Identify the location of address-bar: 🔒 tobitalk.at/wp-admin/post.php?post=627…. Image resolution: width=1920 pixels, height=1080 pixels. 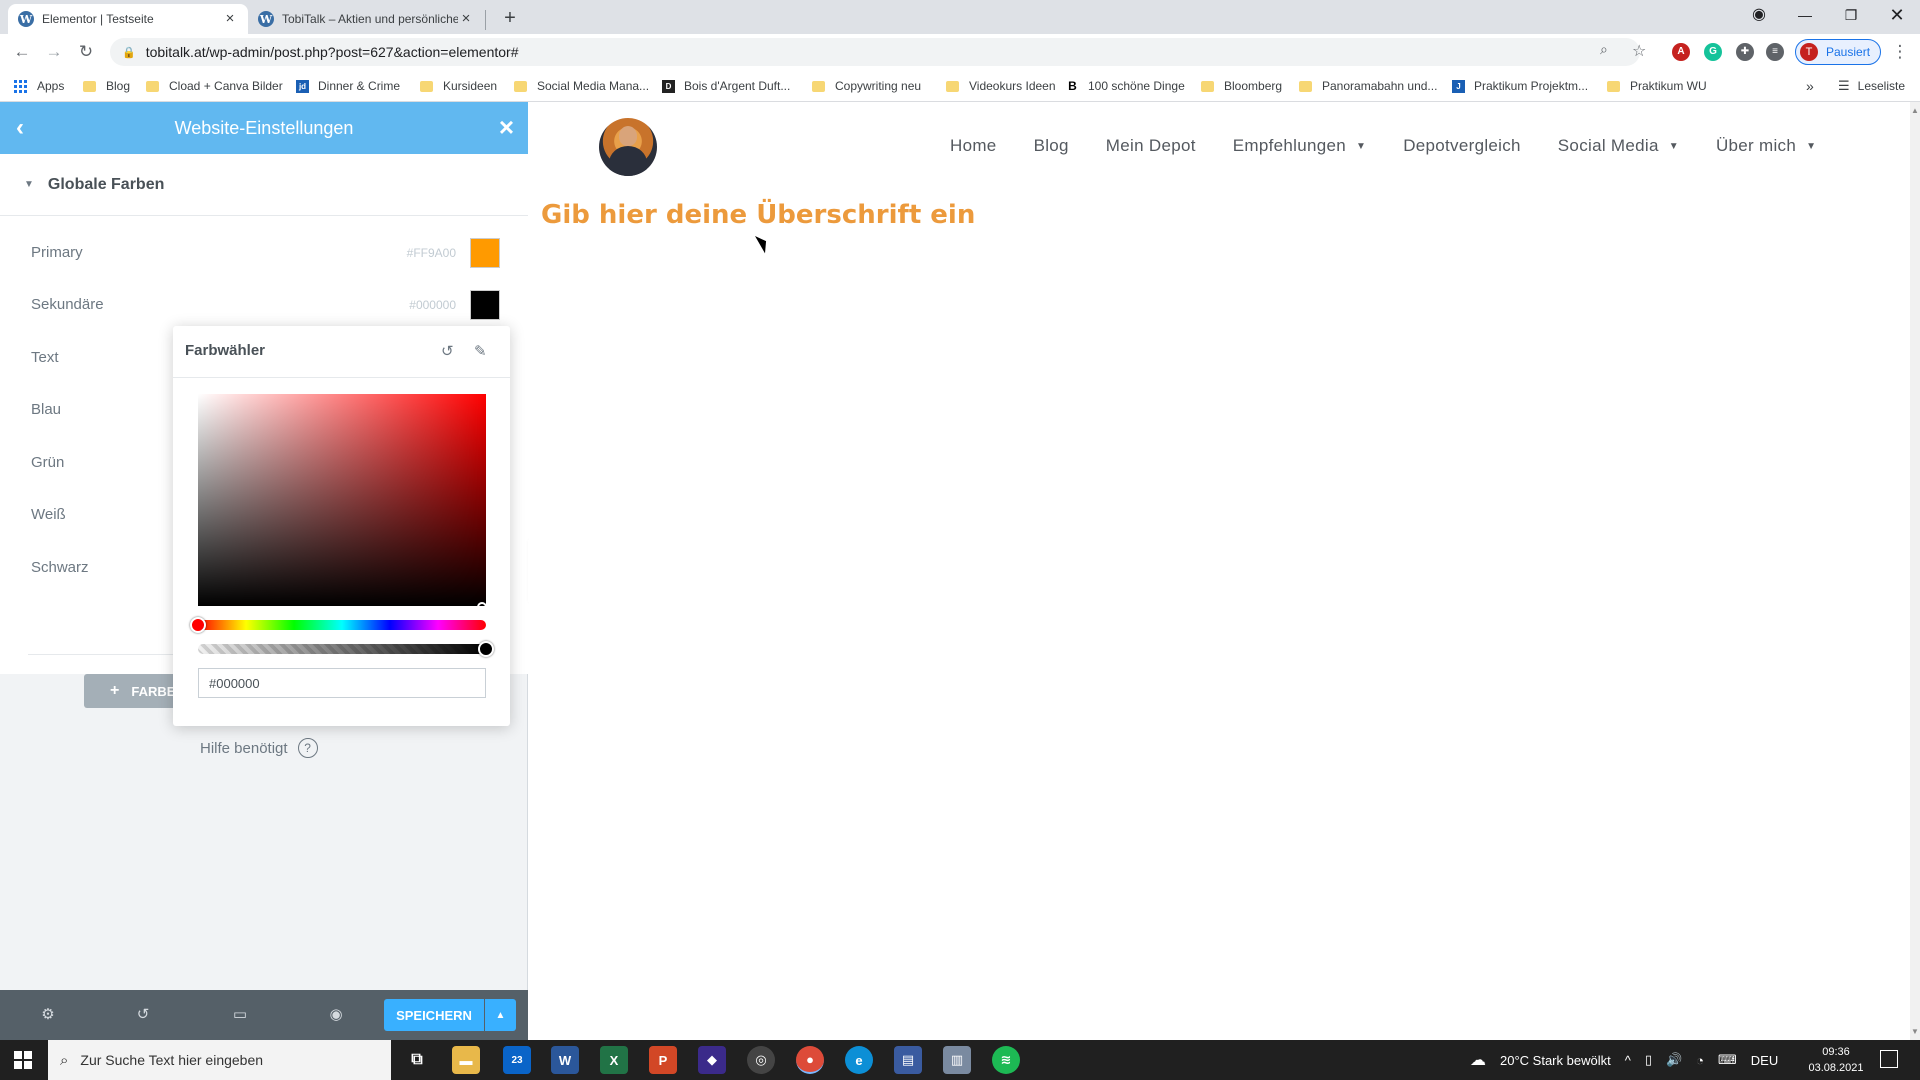
(875, 52).